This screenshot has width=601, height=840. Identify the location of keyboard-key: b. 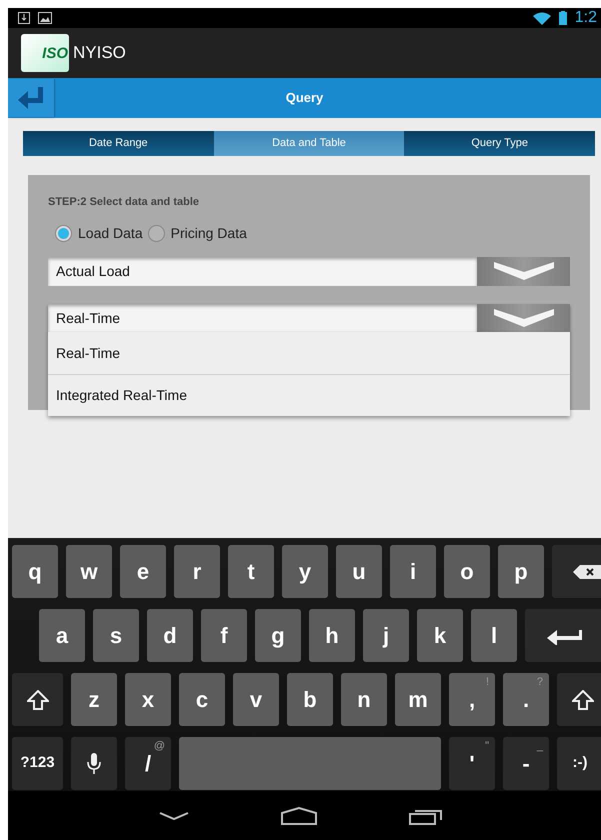
(310, 699).